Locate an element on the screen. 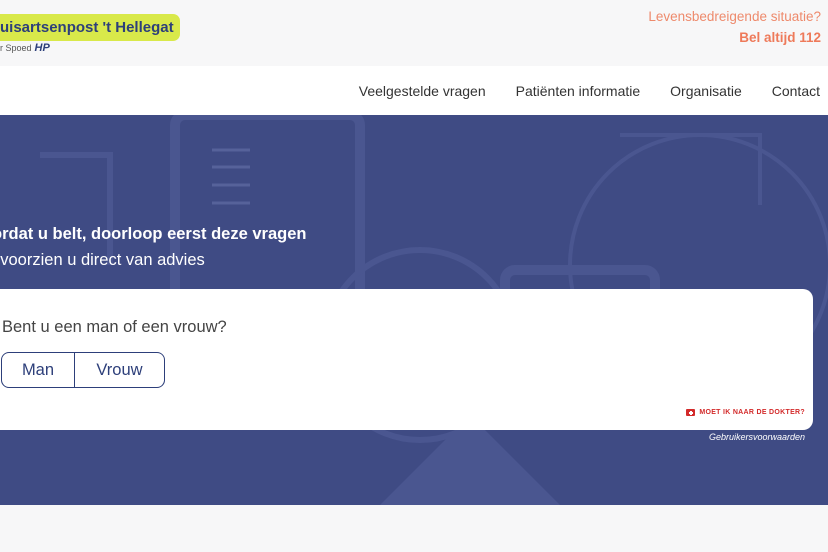  hero-title: ordat u belt, doorloop eerst deze vragen is located at coordinates (153, 234).